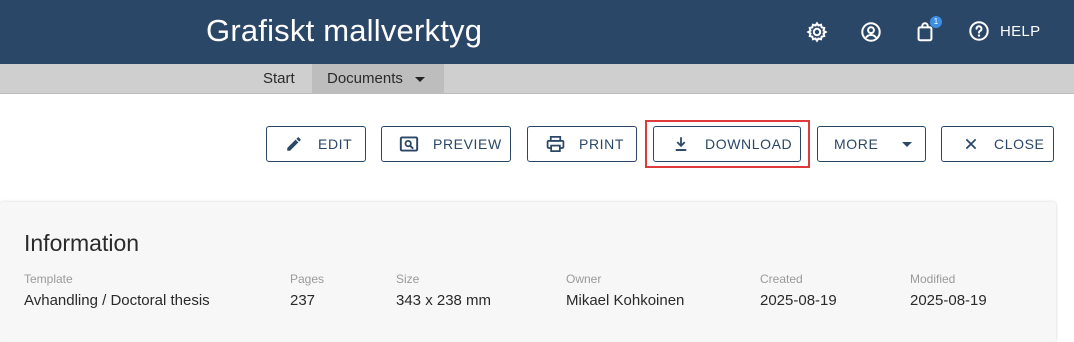 This screenshot has width=1074, height=342. I want to click on information-title: Information, so click(82, 243).